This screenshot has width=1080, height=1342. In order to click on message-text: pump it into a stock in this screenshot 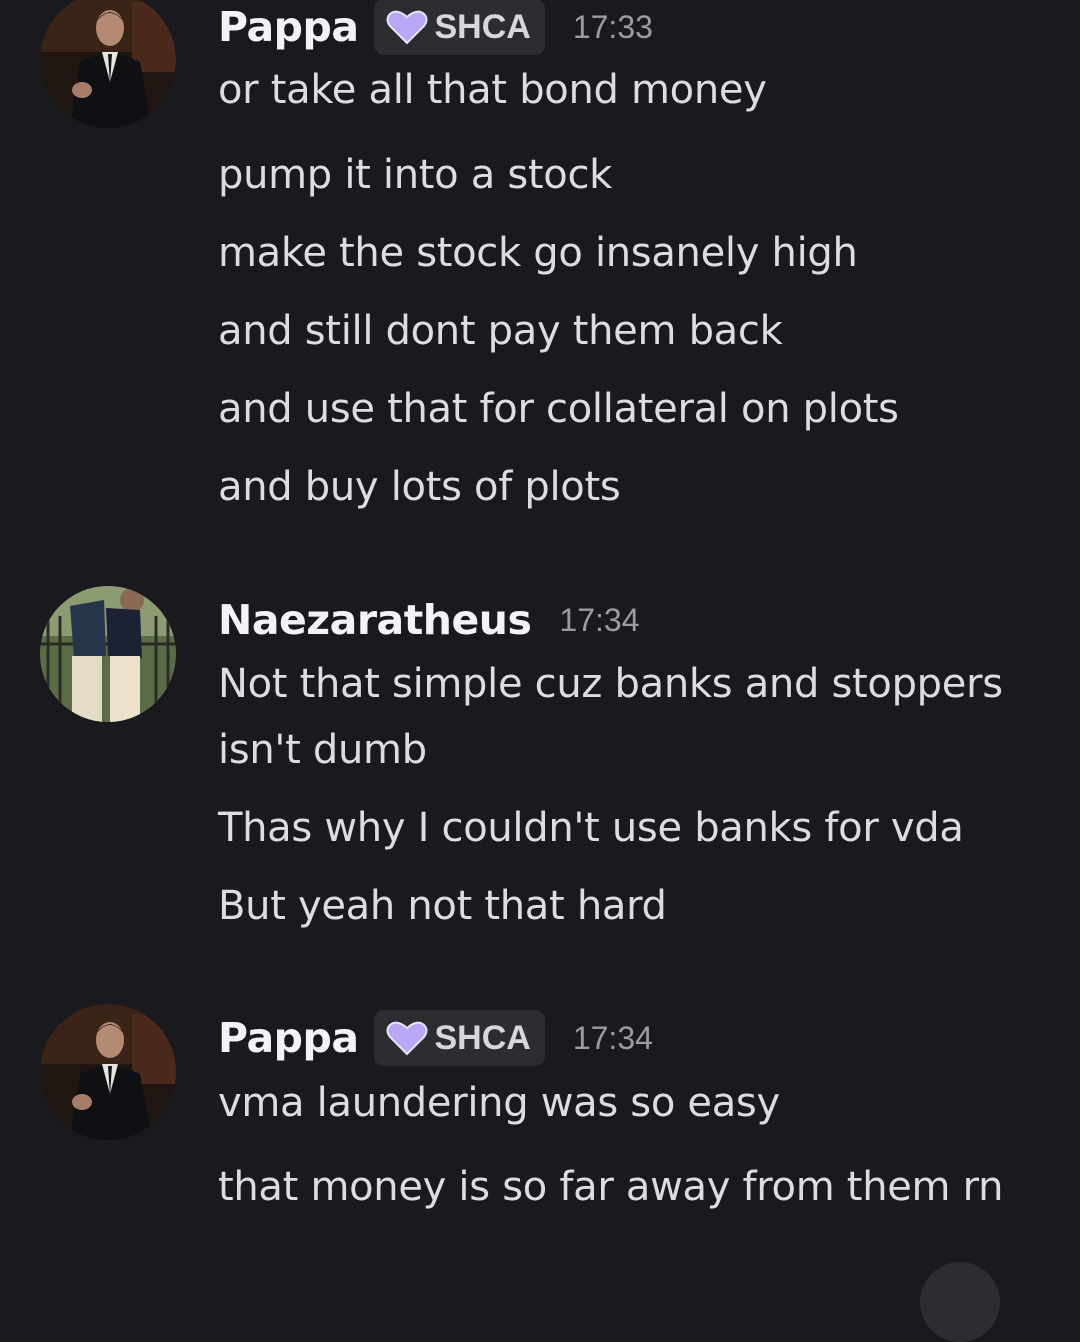, I will do `click(415, 175)`.